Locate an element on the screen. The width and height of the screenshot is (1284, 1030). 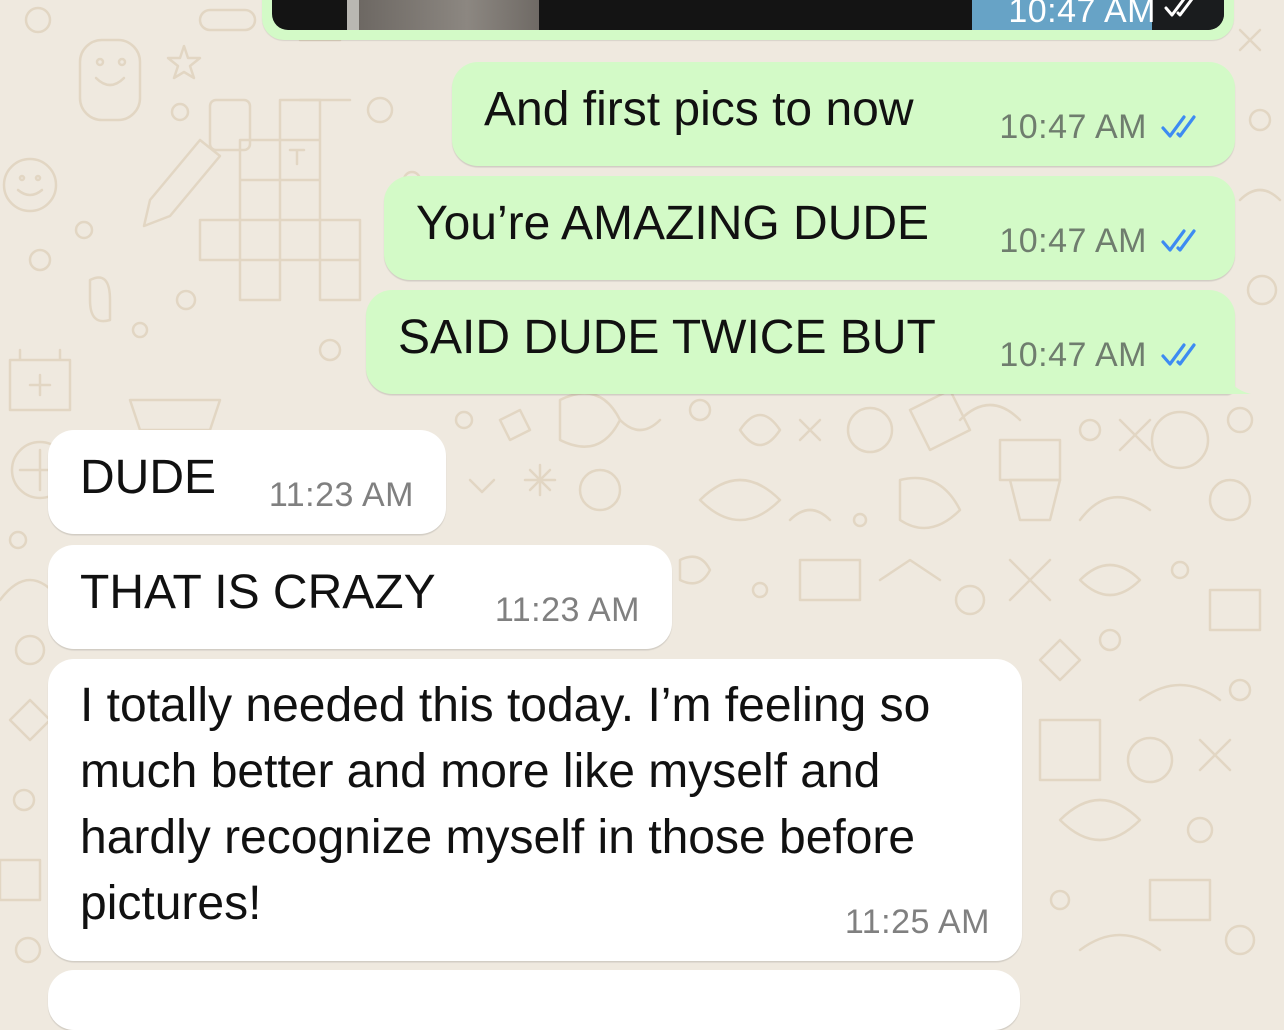
shared-photo: 10:47 AM is located at coordinates (748, 15).